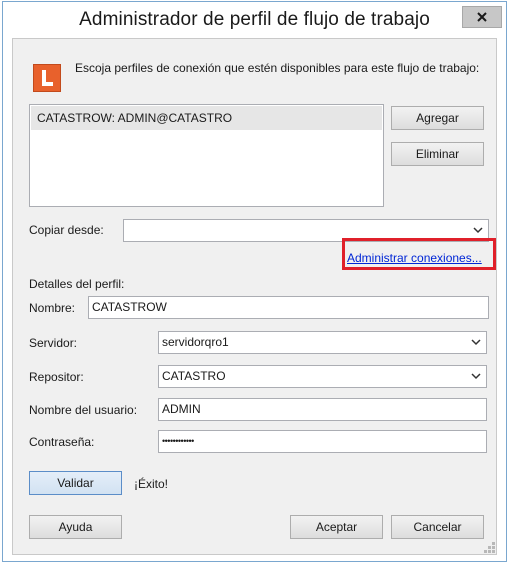 The image size is (509, 563). Describe the element at coordinates (47, 78) in the screenshot. I see `app-logo-icon` at that location.